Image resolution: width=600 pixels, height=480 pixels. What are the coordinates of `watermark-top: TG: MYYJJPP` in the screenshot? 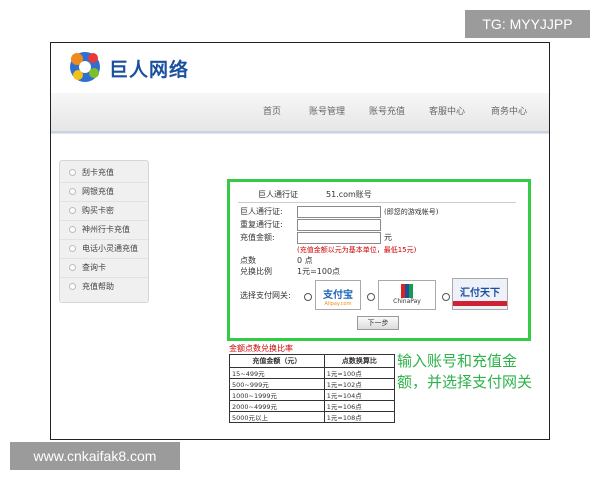 It's located at (527, 24).